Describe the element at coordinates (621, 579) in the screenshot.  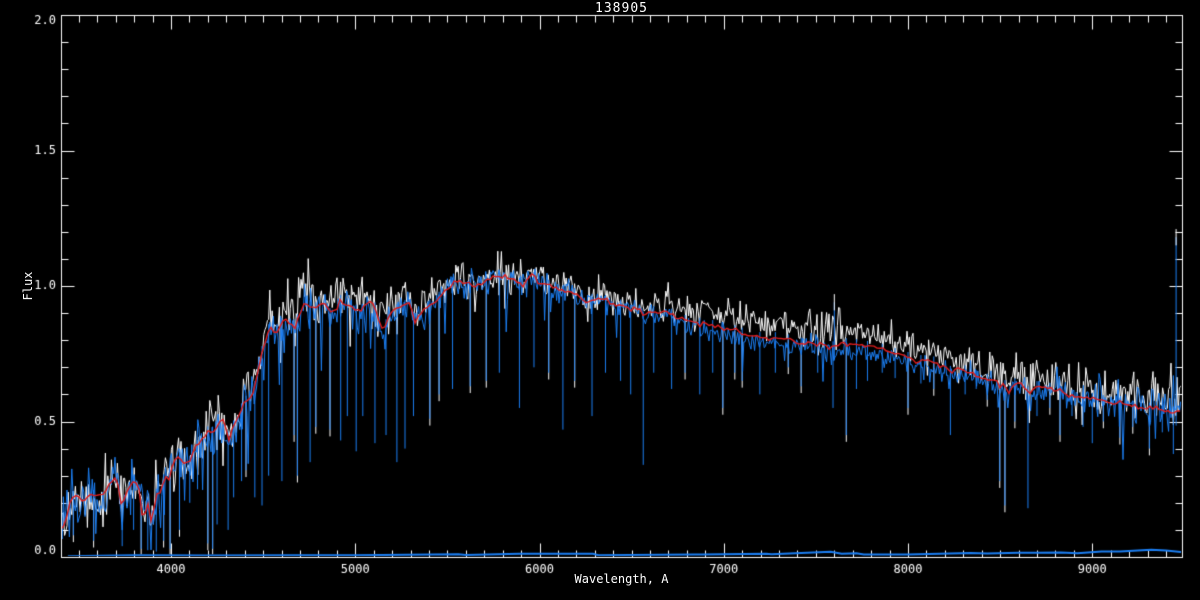
I see `x-axis-label: Wavelength, A` at that location.